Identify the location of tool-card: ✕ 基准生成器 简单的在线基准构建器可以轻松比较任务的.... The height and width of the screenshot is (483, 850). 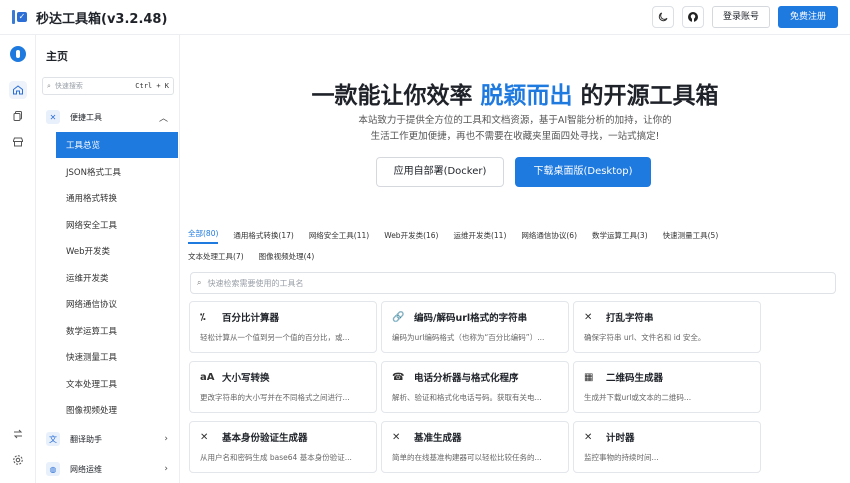
(475, 447).